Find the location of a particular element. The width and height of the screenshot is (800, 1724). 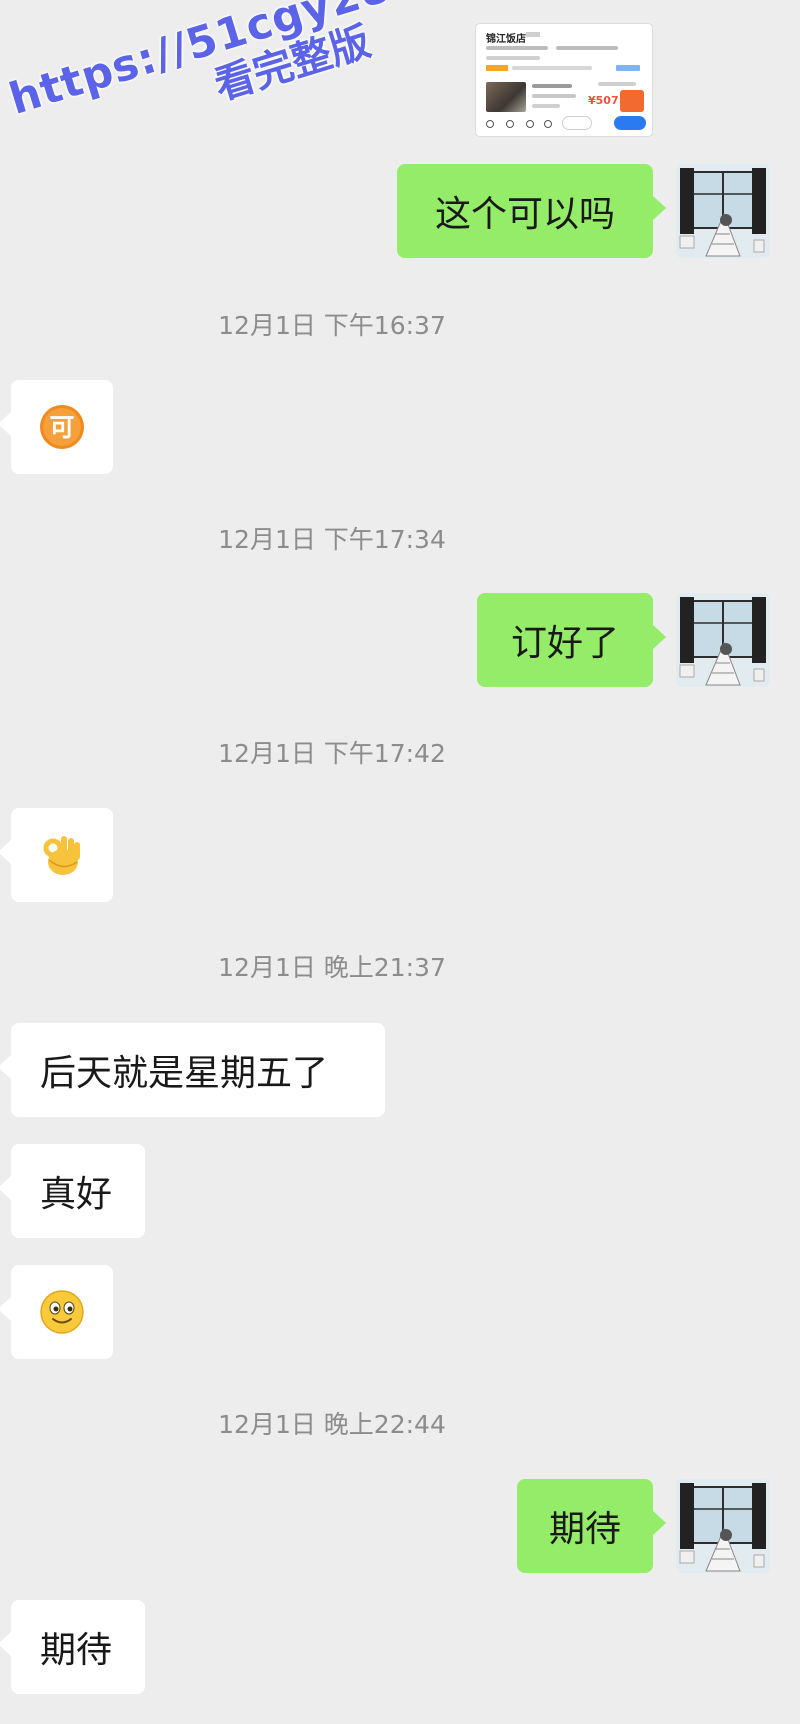

shared-card-heart-icon is located at coordinates (548, 124).